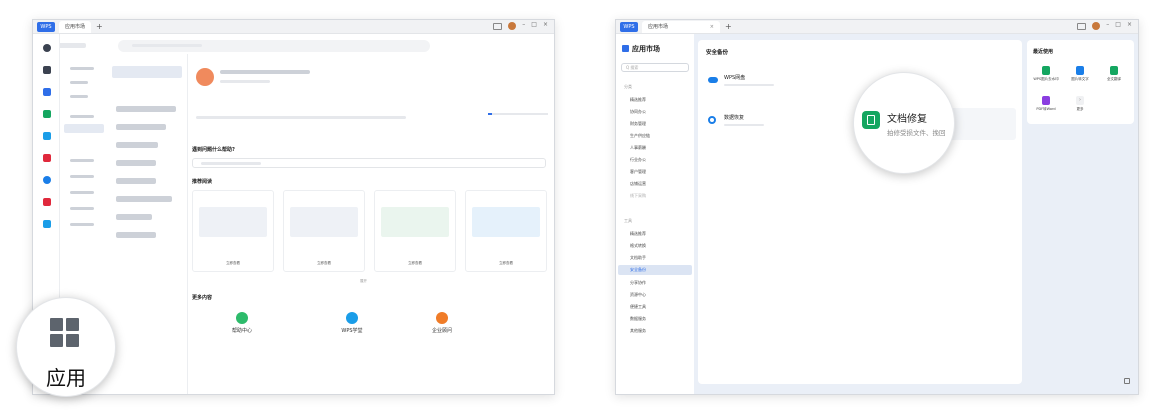 The width and height of the screenshot is (1170, 414). Describe the element at coordinates (638, 246) in the screenshot. I see `sidebar-item: 格式转换` at that location.